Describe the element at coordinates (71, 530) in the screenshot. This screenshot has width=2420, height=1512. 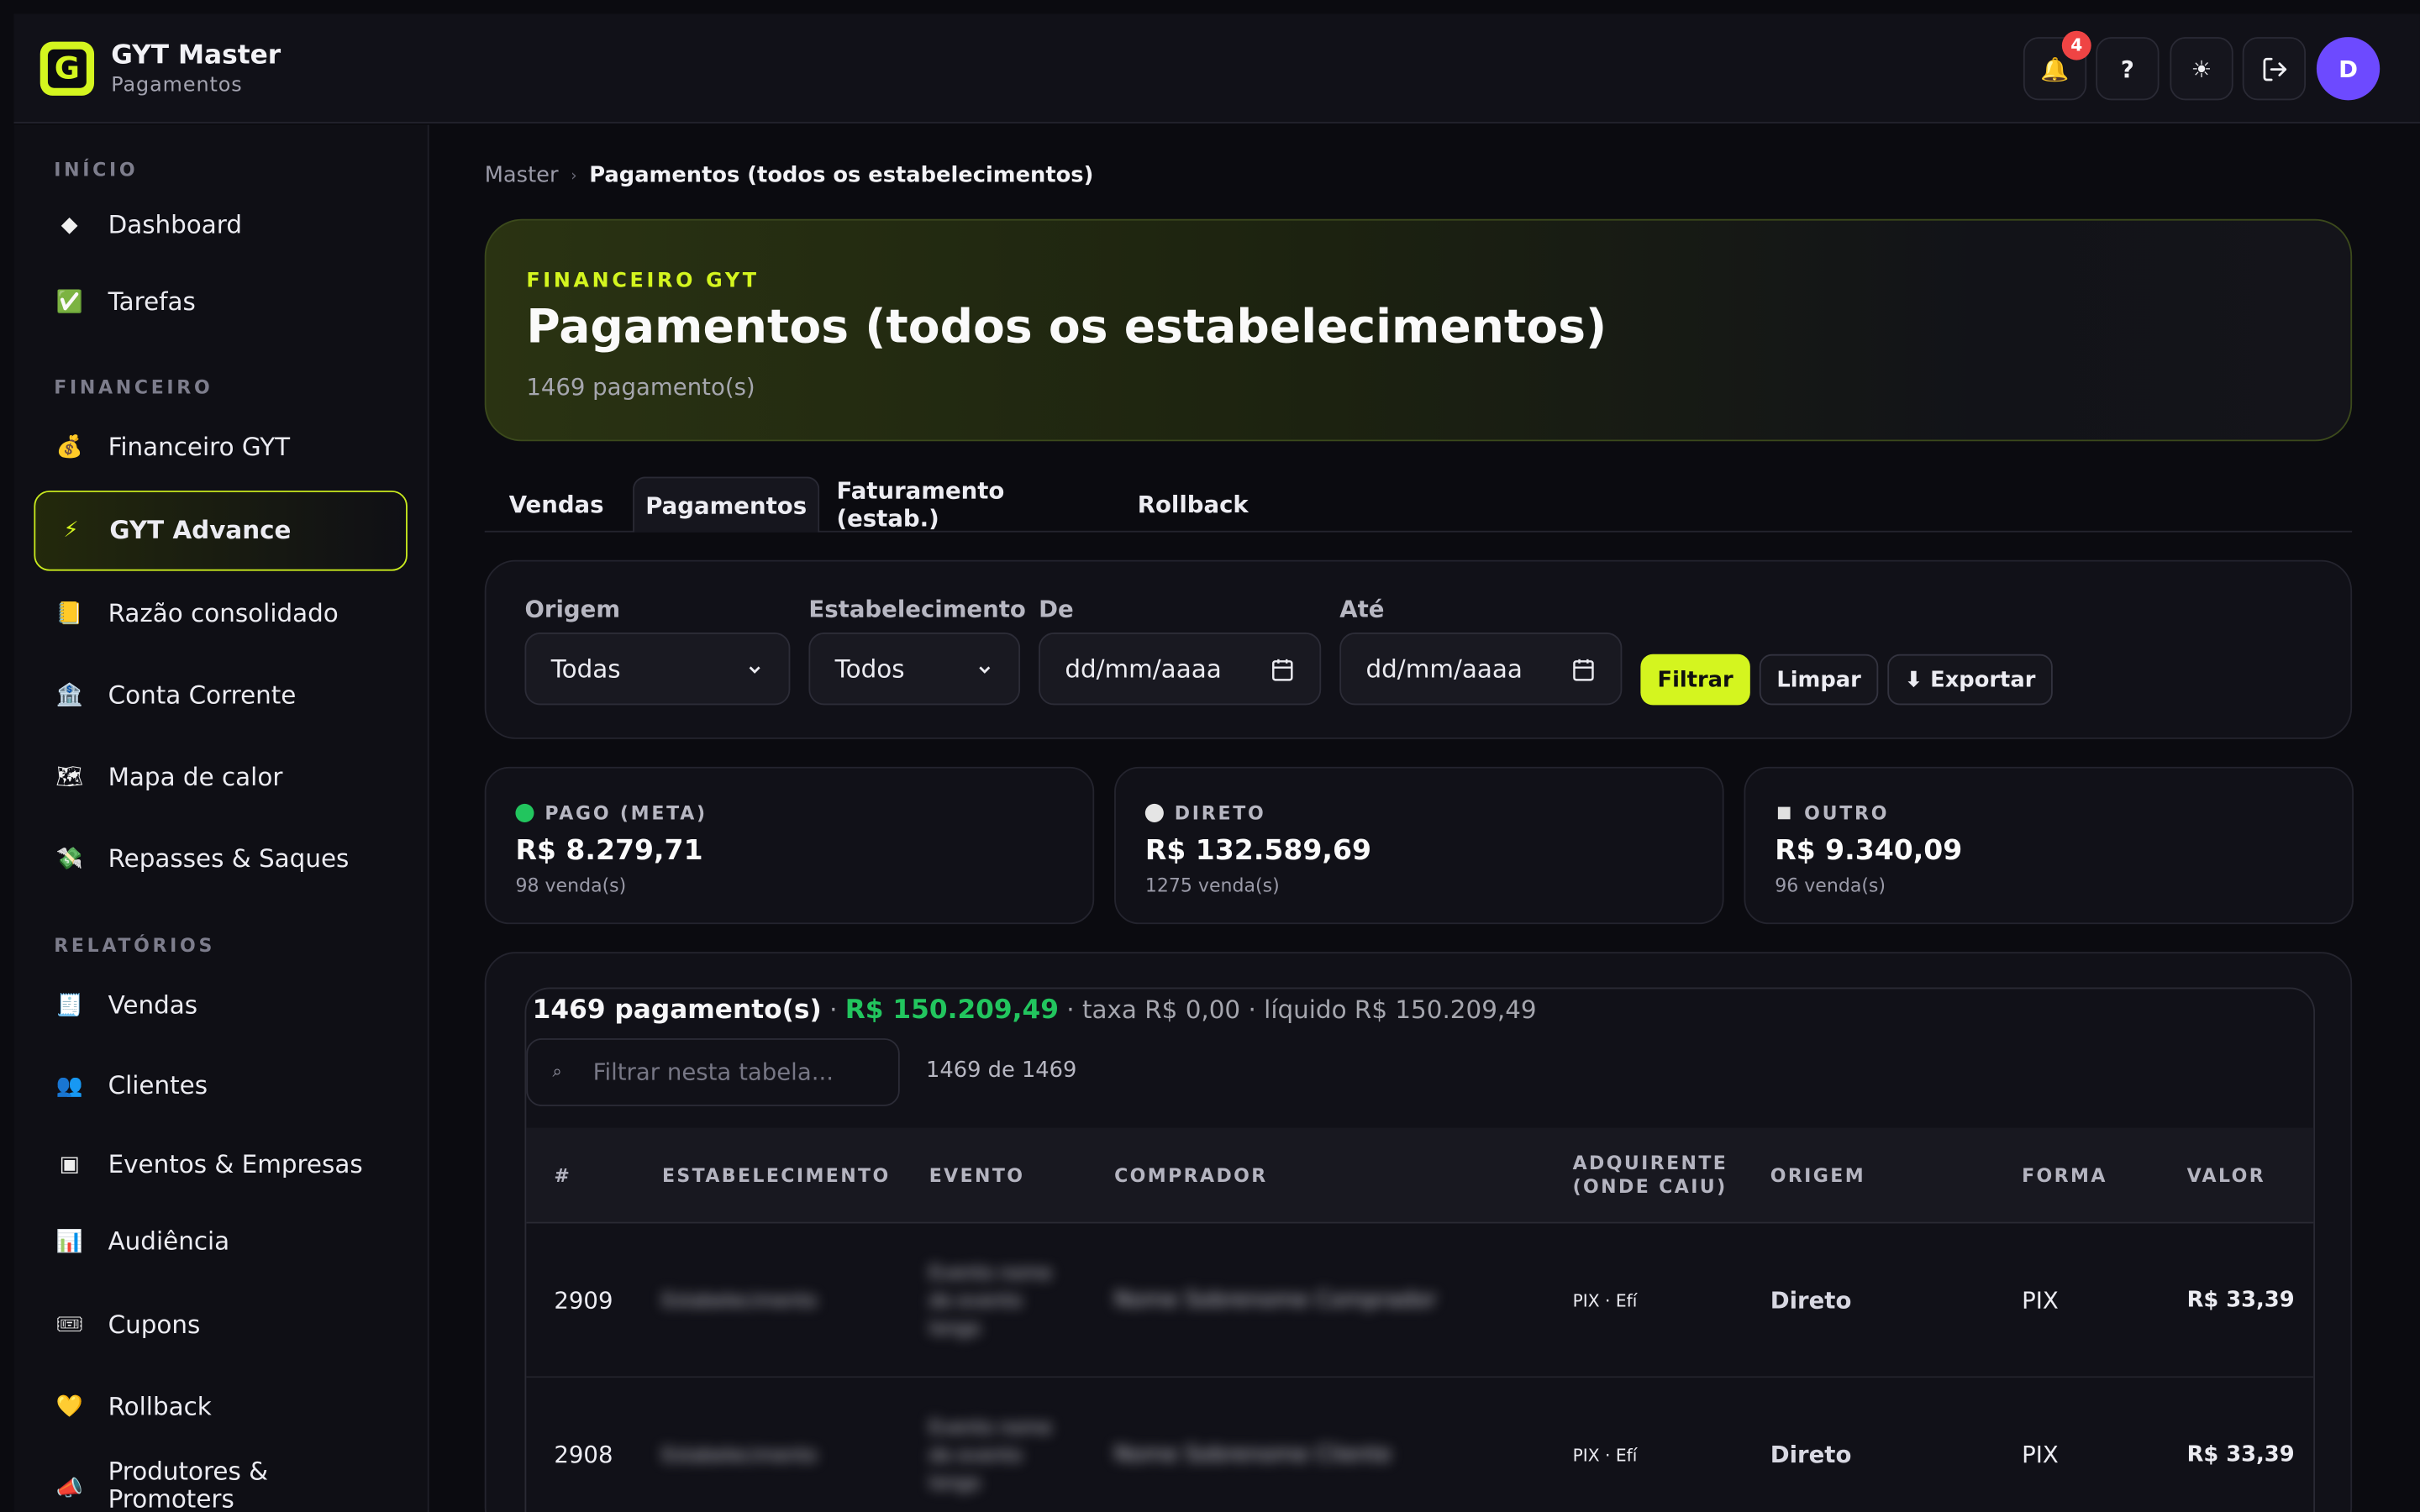
I see `lightning-icon: ⚡` at that location.